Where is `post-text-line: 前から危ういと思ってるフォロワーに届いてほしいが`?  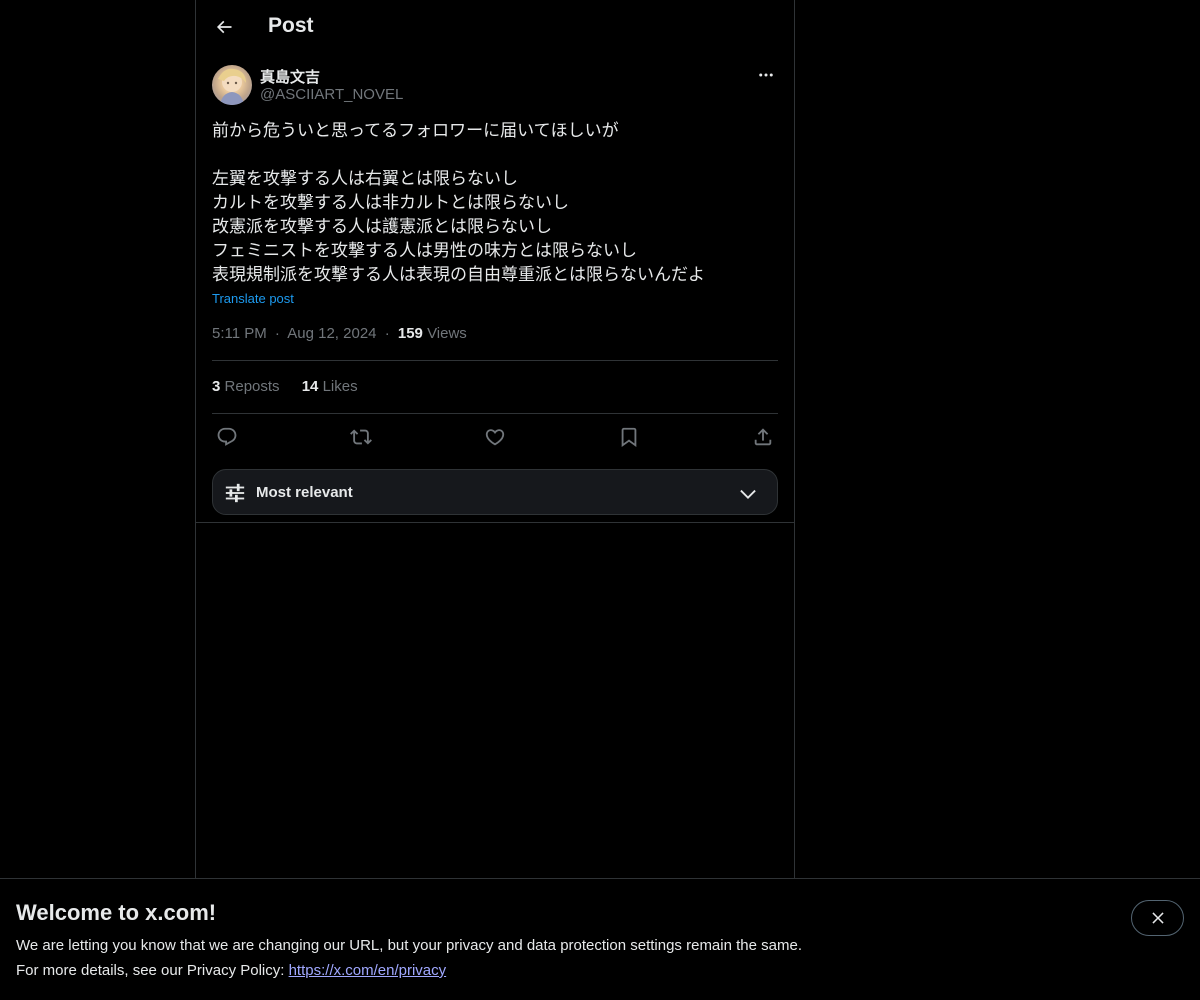 post-text-line: 前から危ういと思ってるフォロワーに届いてほしいが is located at coordinates (415, 131).